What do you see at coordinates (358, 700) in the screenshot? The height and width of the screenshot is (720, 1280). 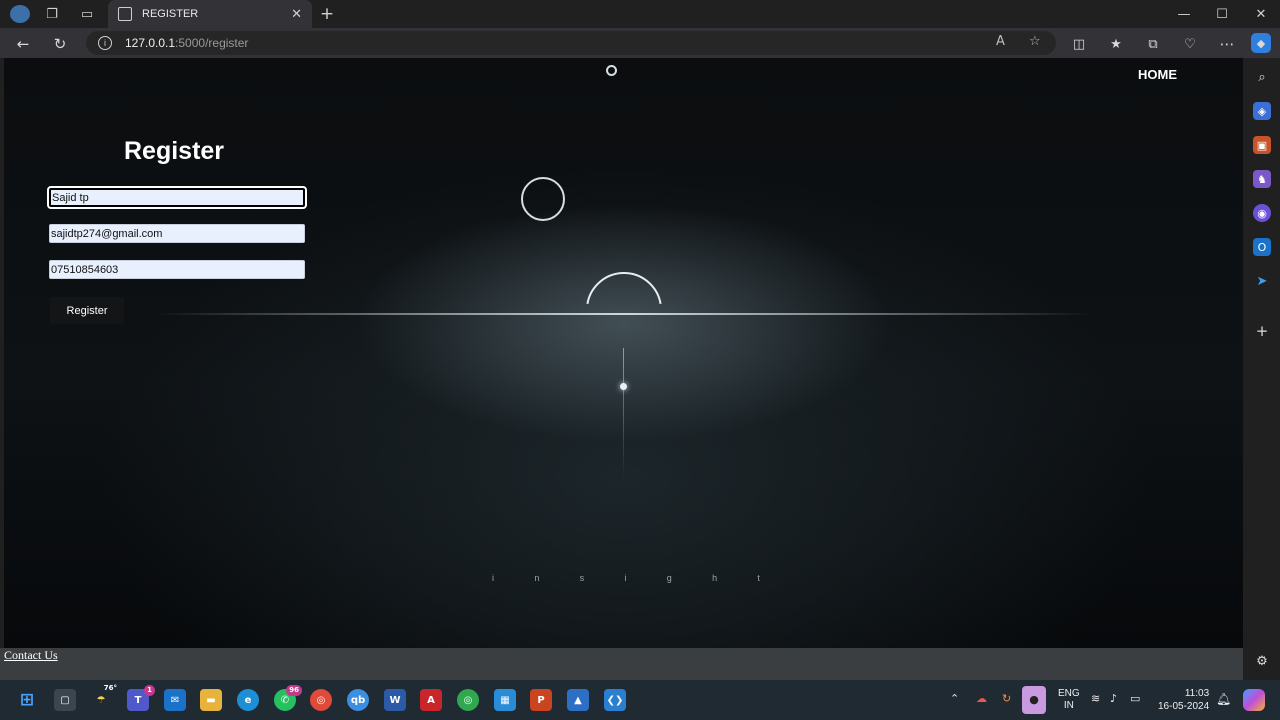 I see `qbittorrent-icon: qb` at bounding box center [358, 700].